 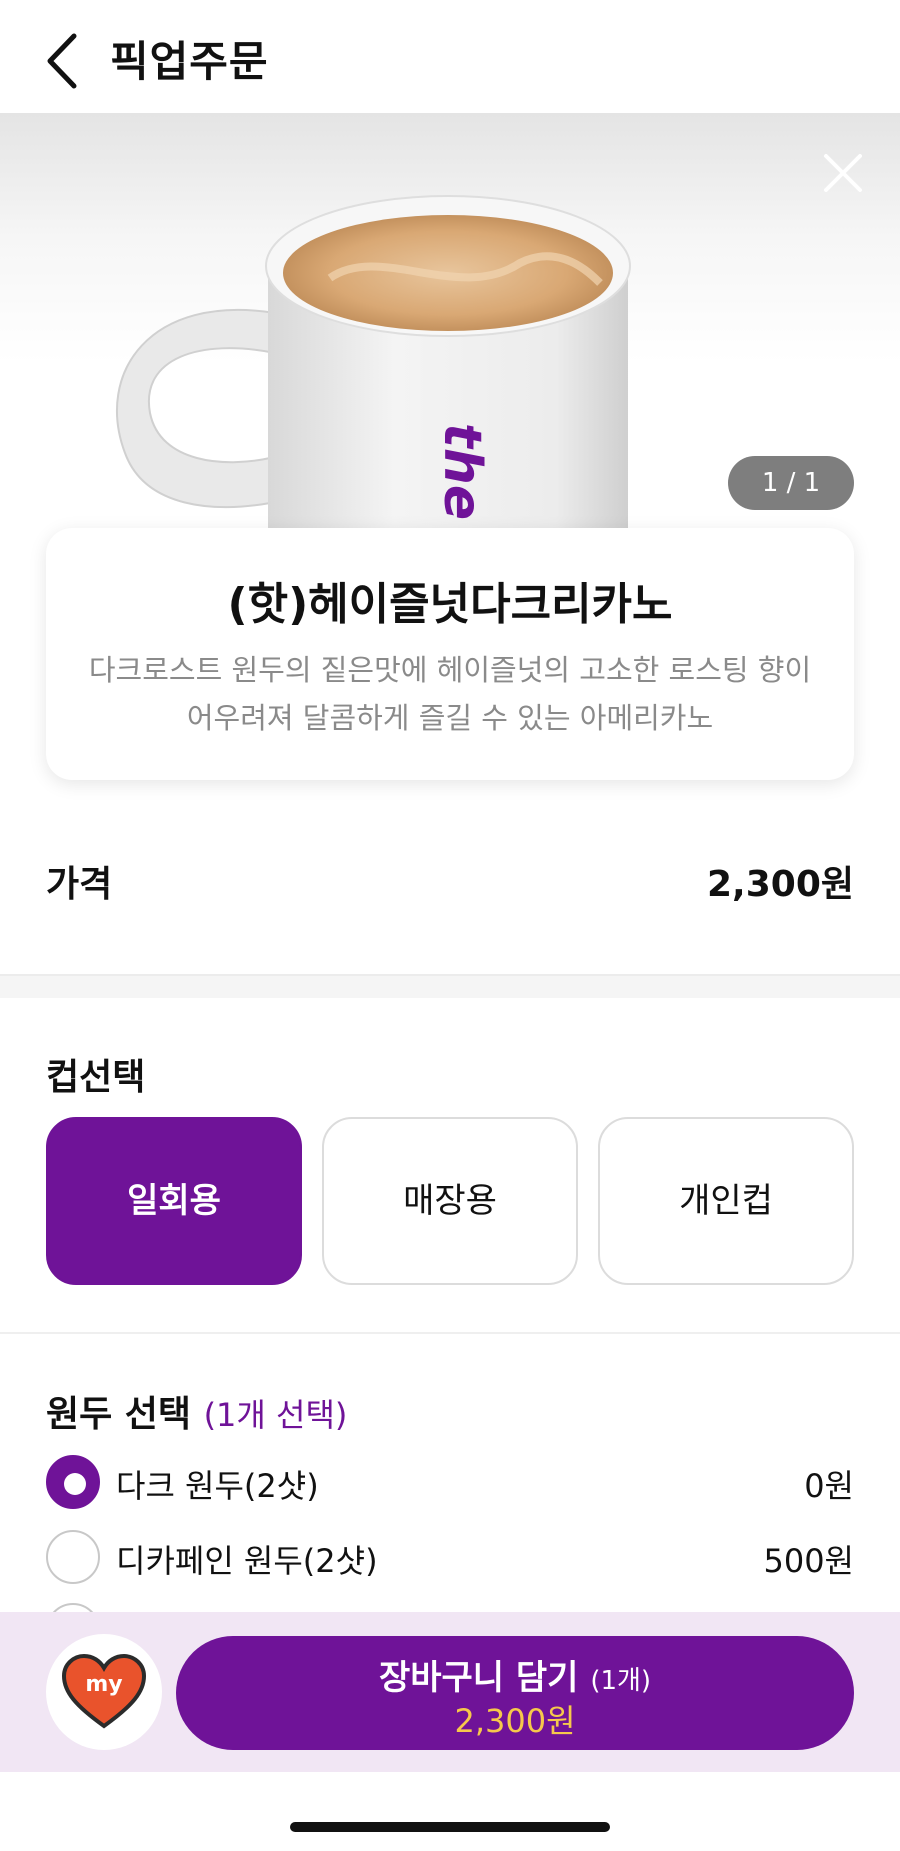 What do you see at coordinates (62, 61) in the screenshot?
I see `chevron-left-icon` at bounding box center [62, 61].